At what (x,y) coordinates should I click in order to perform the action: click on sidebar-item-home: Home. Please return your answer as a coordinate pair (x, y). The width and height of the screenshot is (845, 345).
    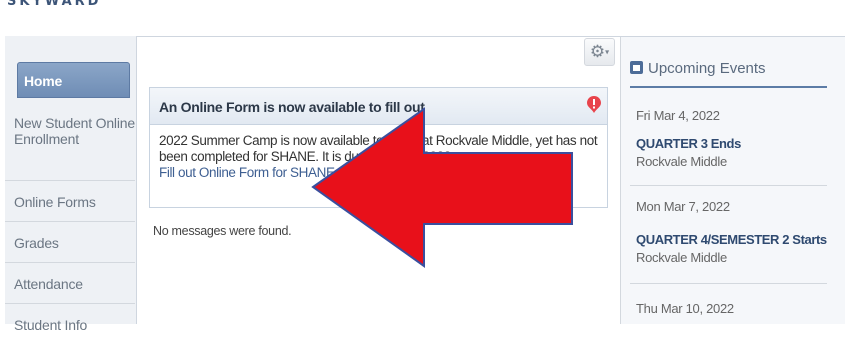
    Looking at the image, I should click on (73, 80).